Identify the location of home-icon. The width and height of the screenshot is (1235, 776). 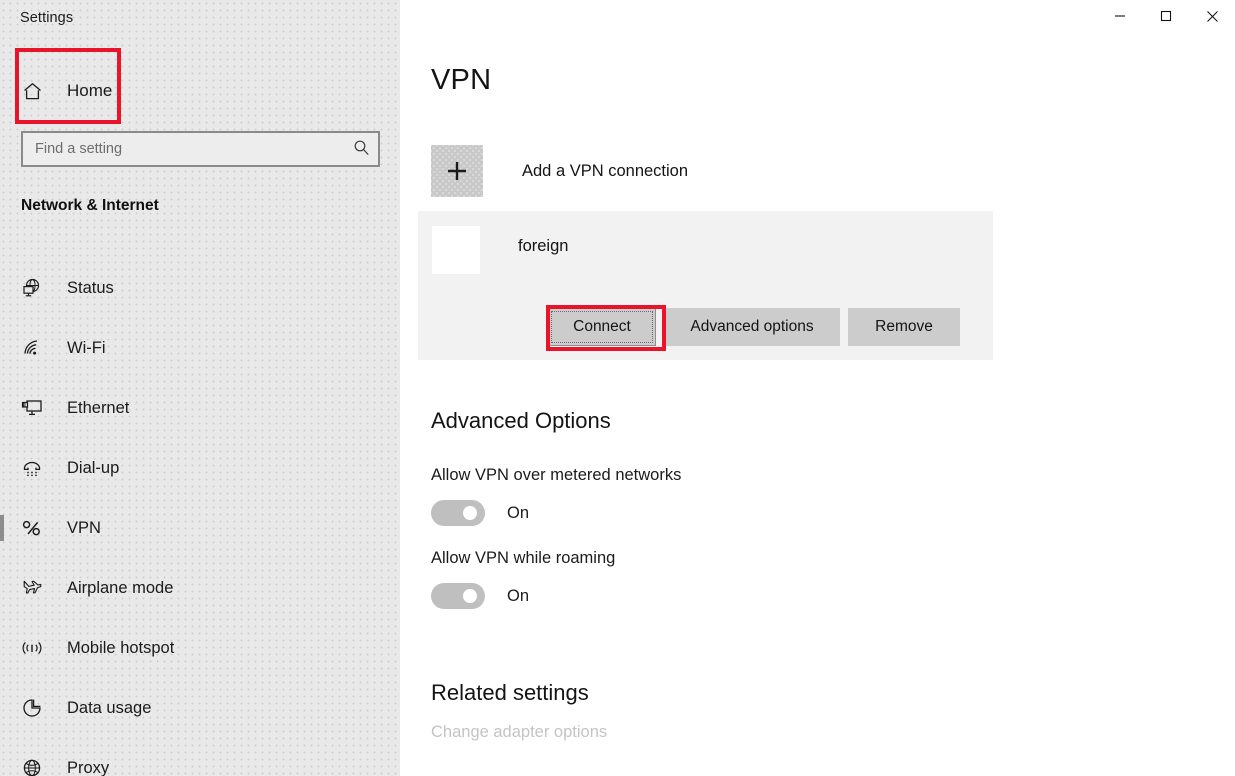
(32, 91).